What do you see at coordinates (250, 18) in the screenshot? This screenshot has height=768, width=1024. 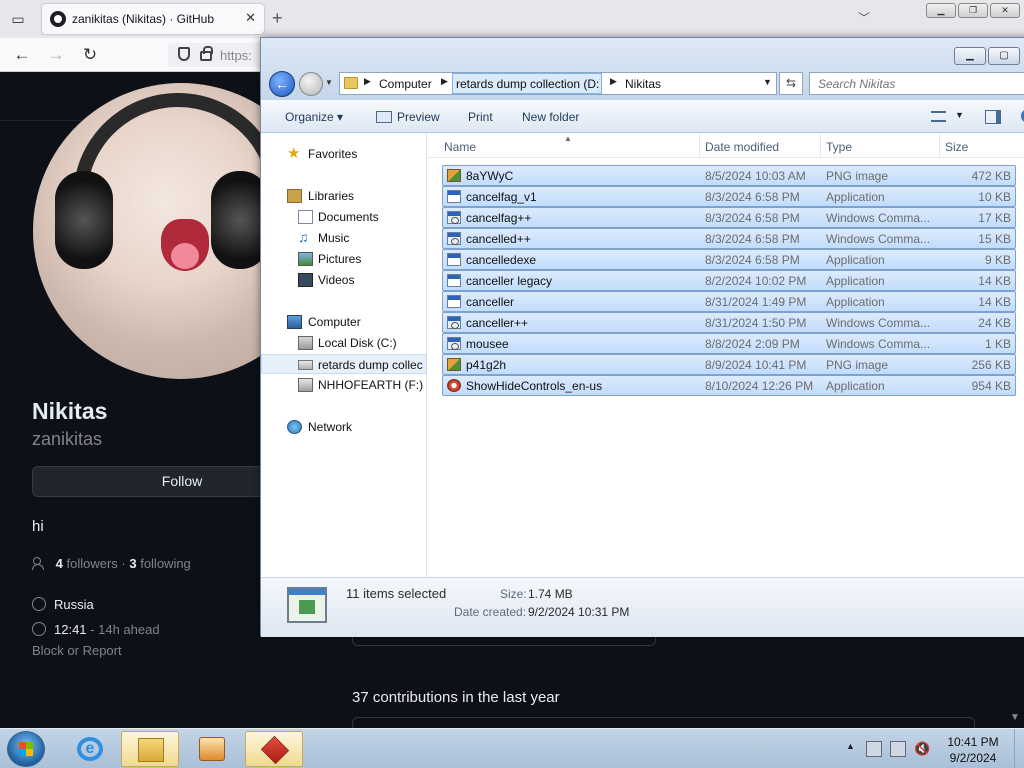 I see `tab-close-icon: ✕` at bounding box center [250, 18].